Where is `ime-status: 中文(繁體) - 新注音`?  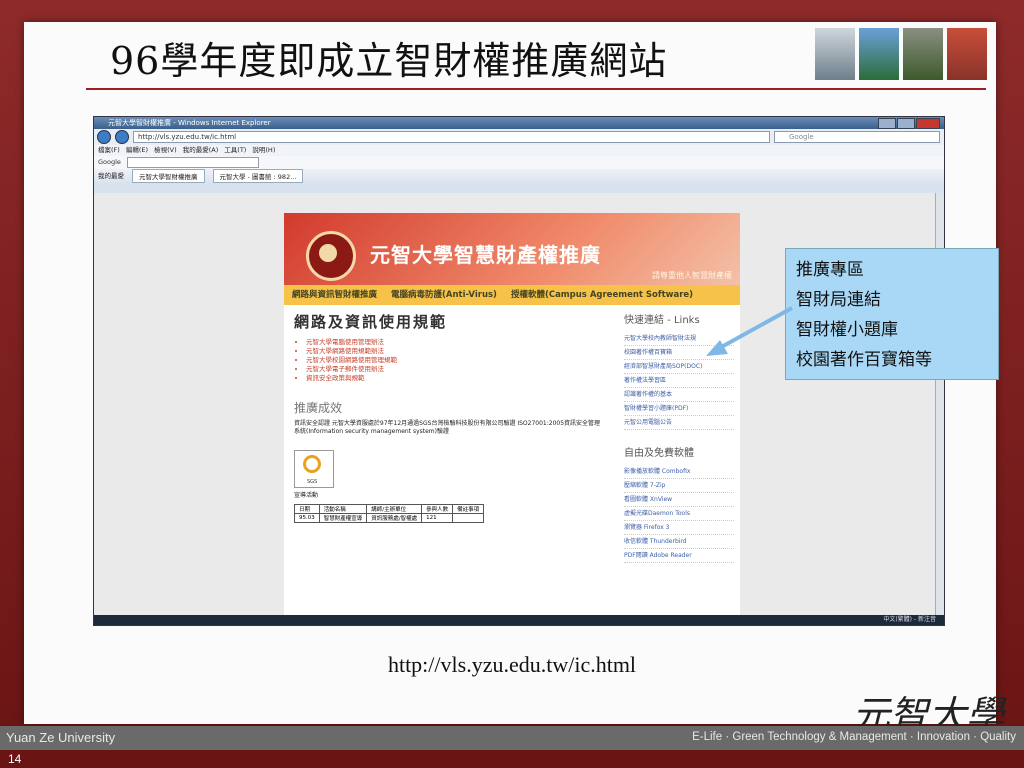 ime-status: 中文(繁體) - 新注音 is located at coordinates (909, 619).